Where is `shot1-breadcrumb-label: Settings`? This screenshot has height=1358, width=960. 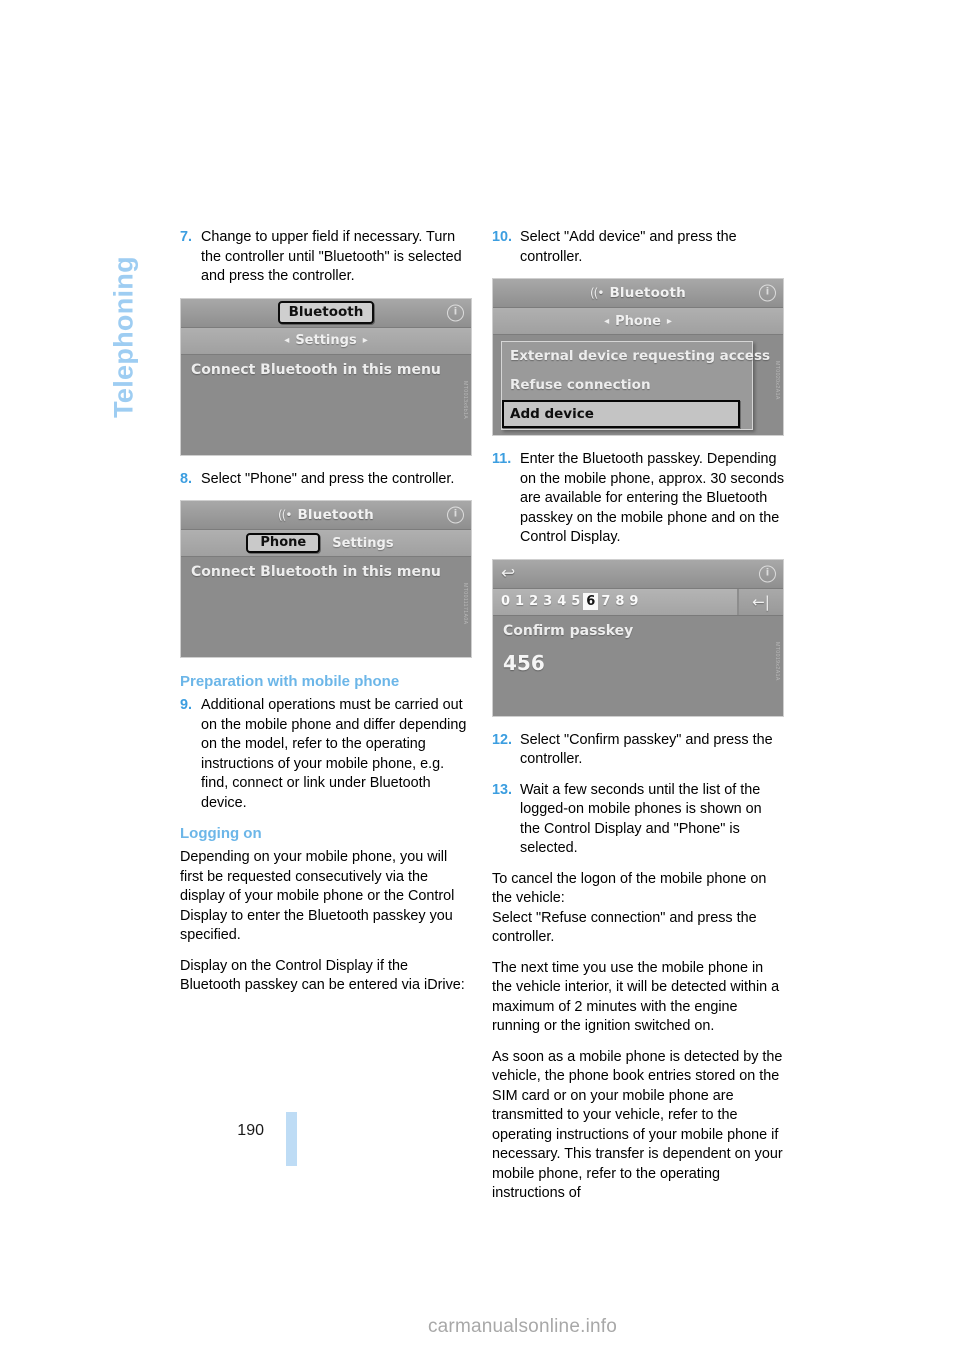
shot1-breadcrumb-label: Settings is located at coordinates (325, 340).